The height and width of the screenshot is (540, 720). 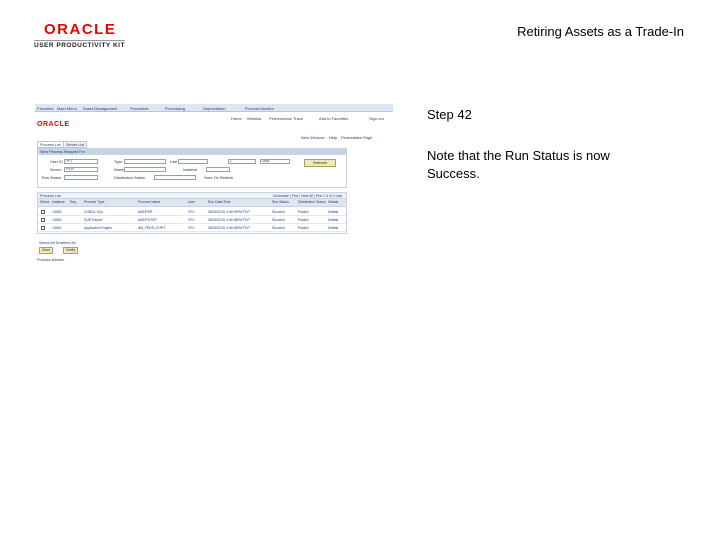 I want to click on link-worklist: Worklist, so click(x=254, y=118).